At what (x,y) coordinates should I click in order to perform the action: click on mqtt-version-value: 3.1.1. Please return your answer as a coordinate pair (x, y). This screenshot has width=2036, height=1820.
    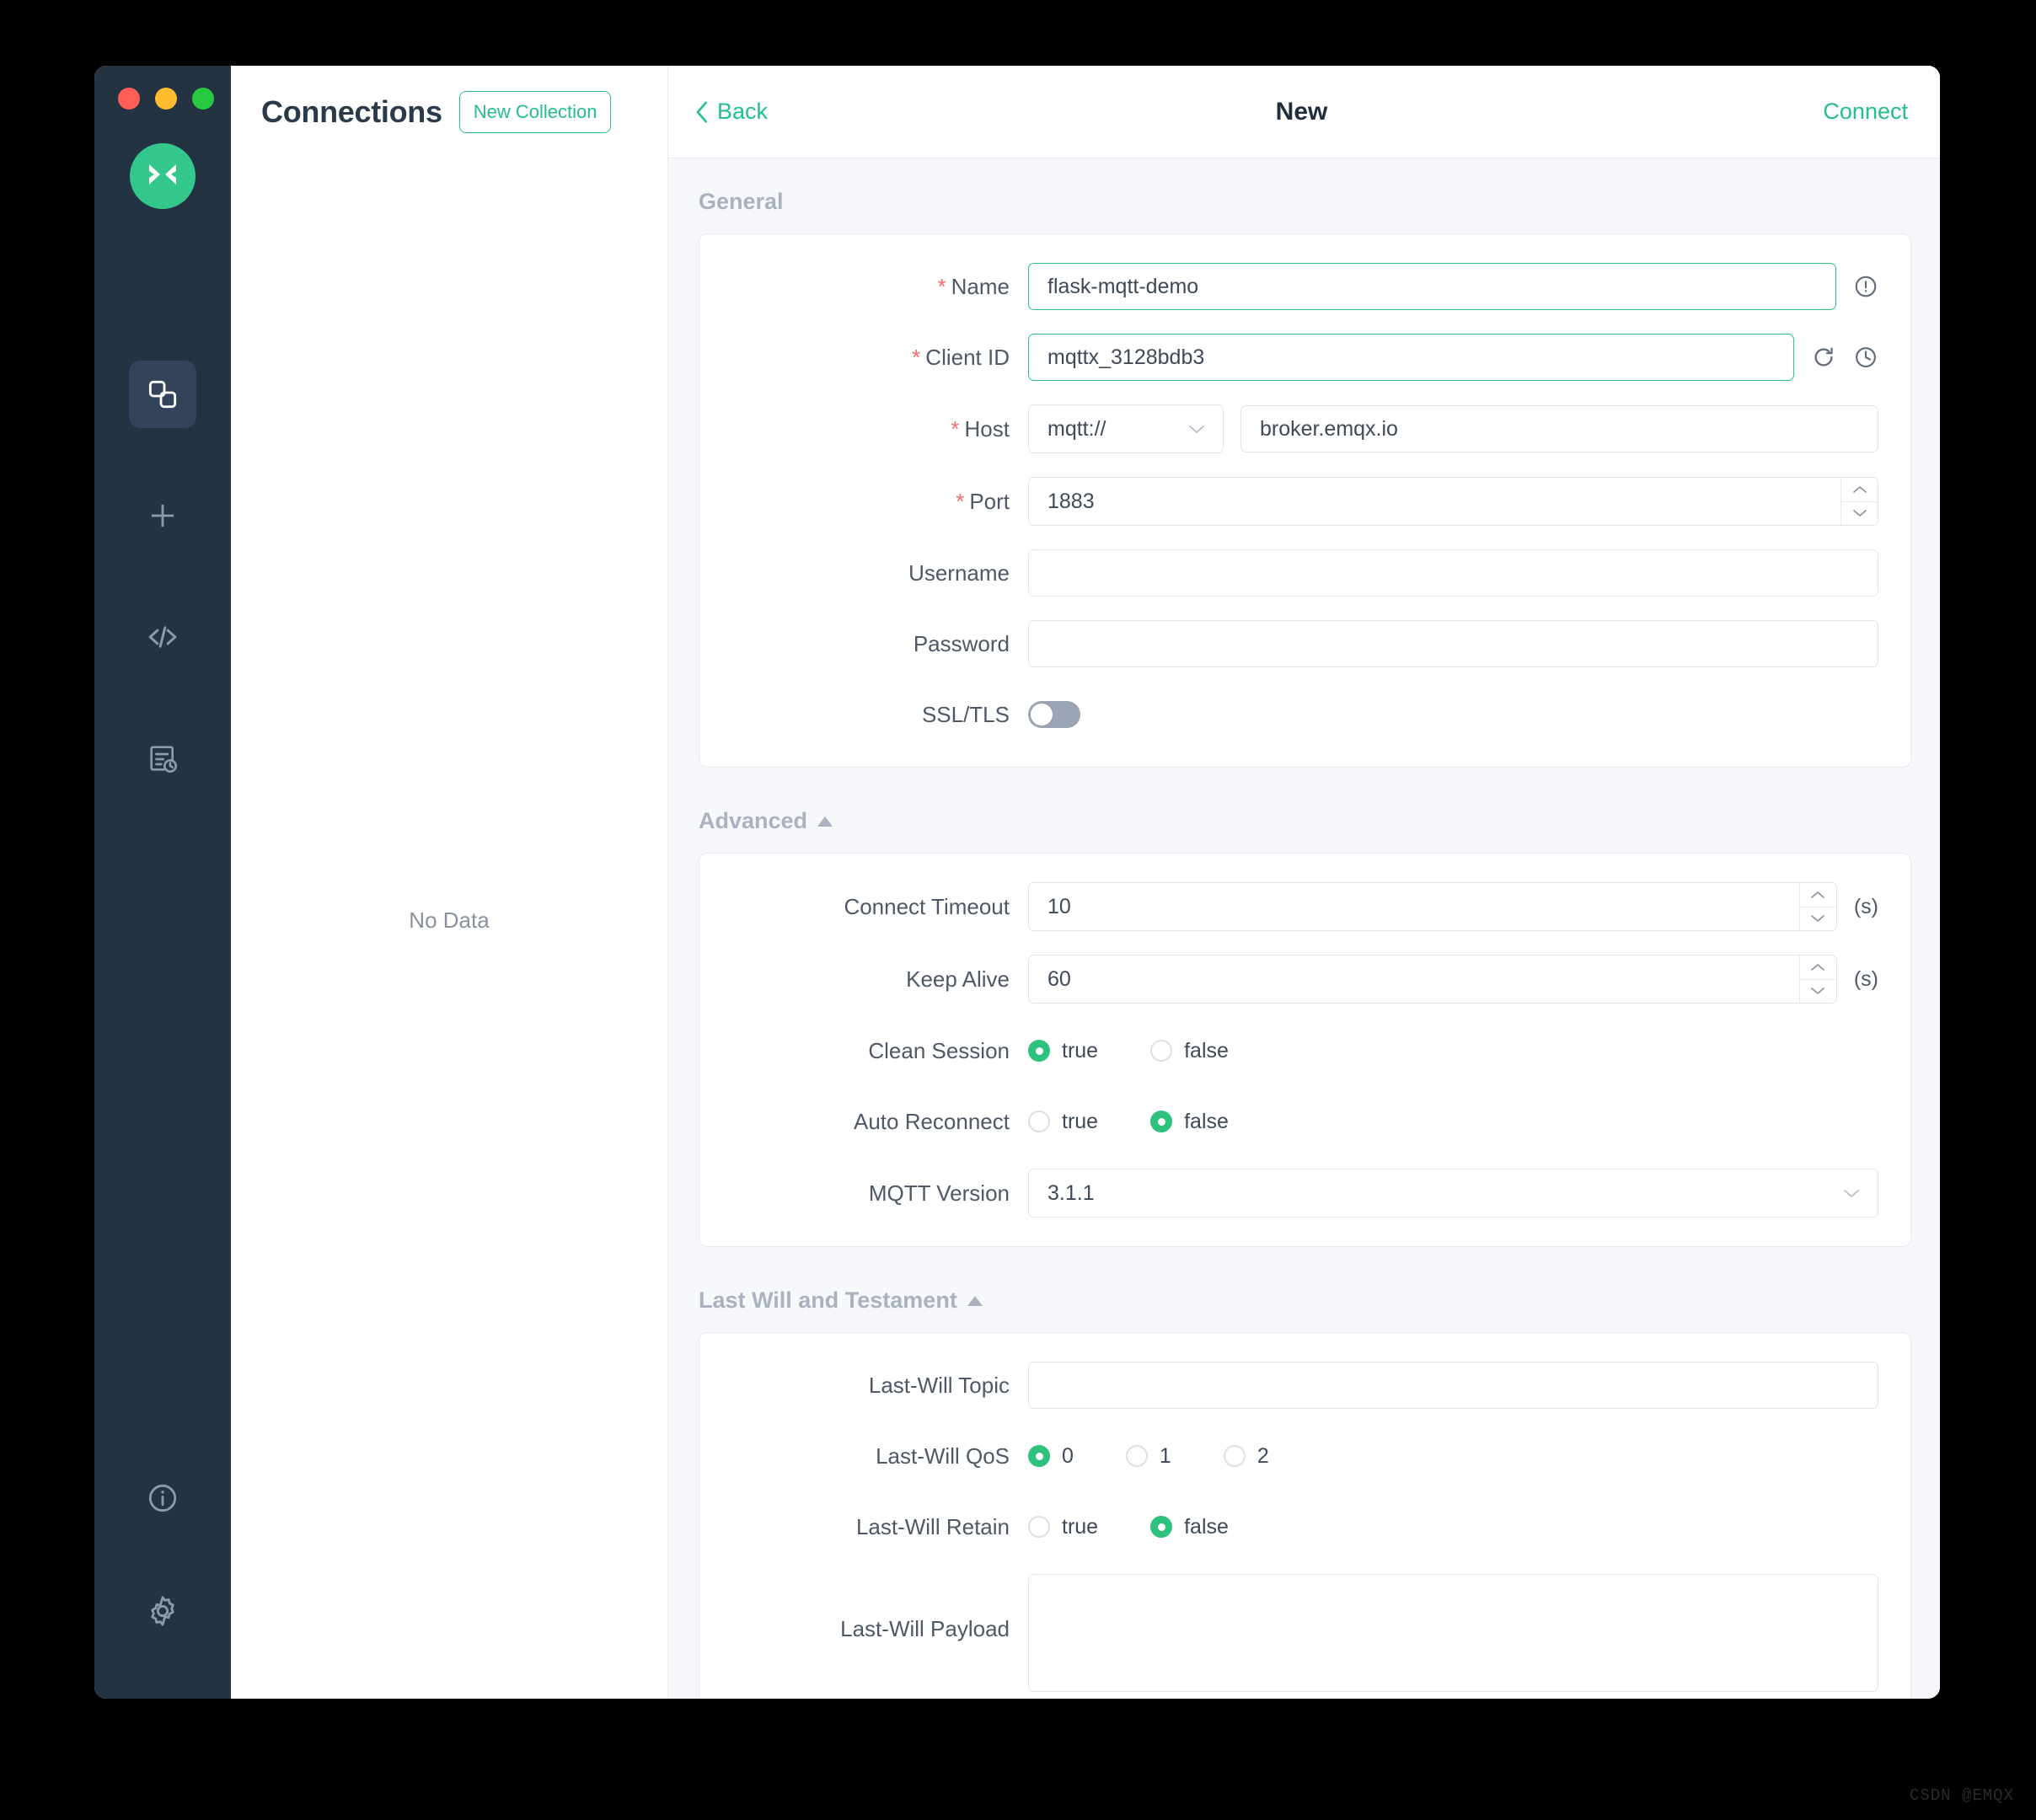
    Looking at the image, I should click on (1071, 1192).